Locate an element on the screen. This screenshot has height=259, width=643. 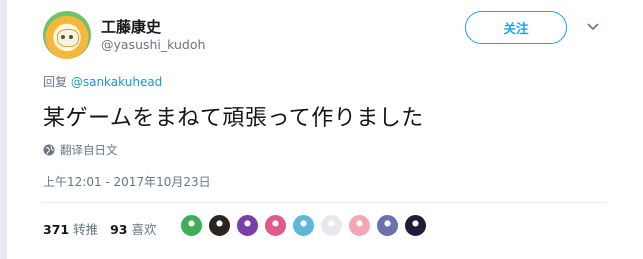
tweet-timestamp: 上午12:01 - 2017年10月23日 is located at coordinates (127, 181).